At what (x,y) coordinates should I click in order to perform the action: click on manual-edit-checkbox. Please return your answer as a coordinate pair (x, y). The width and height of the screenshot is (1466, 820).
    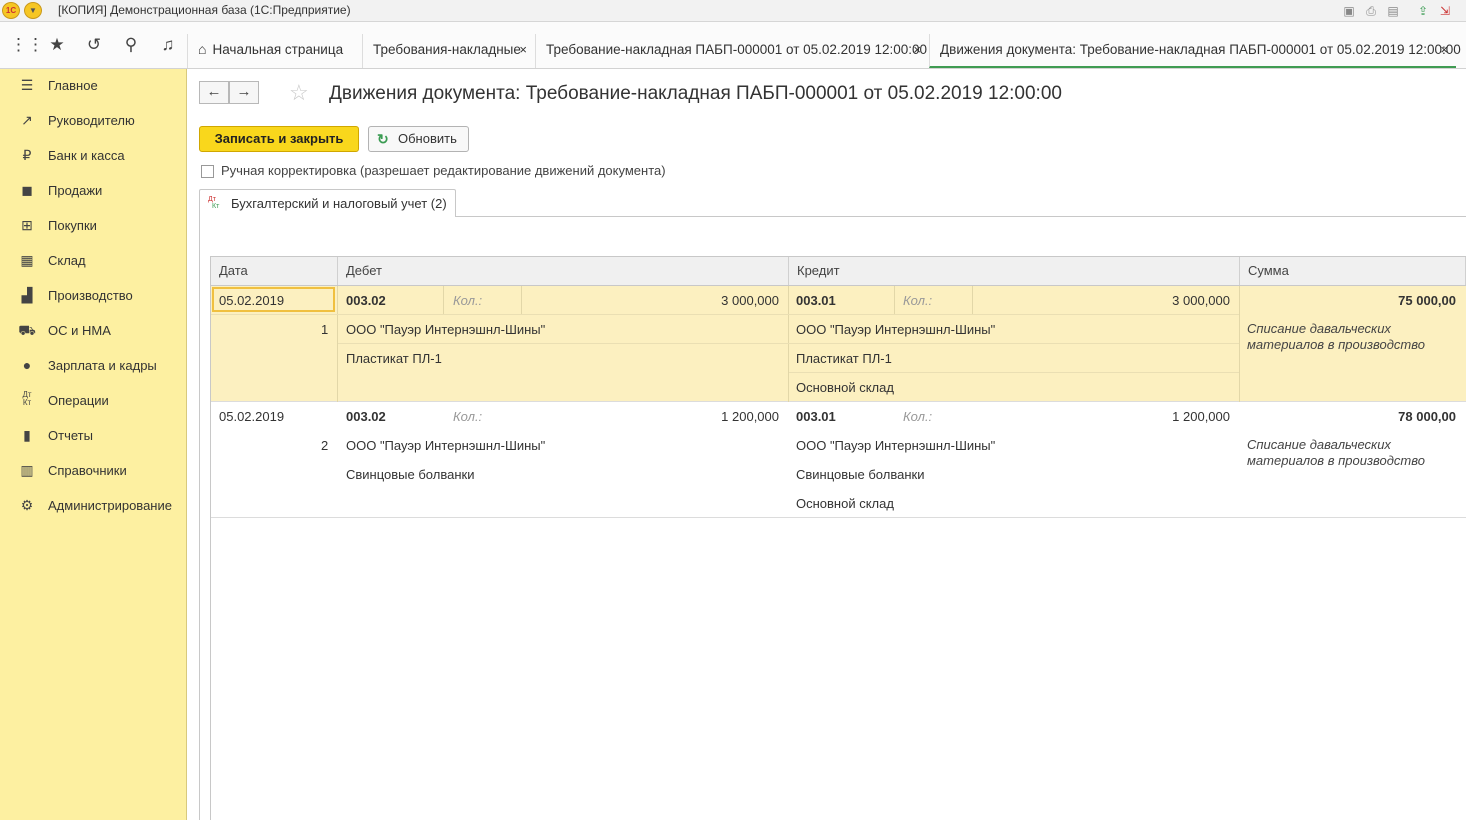
    Looking at the image, I should click on (207, 171).